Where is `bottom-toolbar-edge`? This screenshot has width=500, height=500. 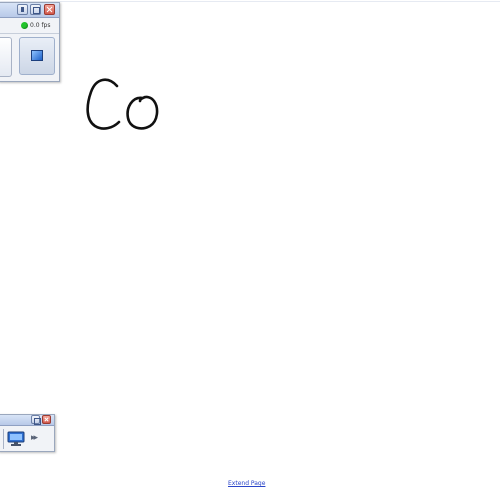
bottom-toolbar-edge is located at coordinates (2, 439).